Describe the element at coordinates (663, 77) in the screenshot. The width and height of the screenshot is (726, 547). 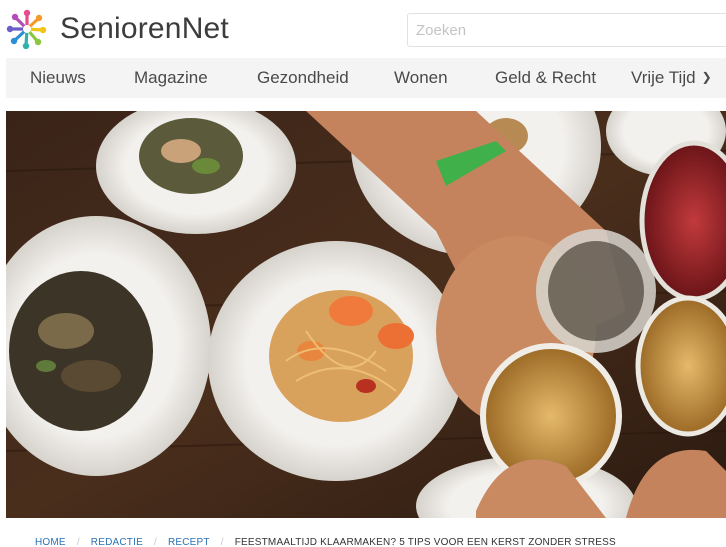
I see `nav-item-vrije-tijd-label: Vrije Tijd` at that location.